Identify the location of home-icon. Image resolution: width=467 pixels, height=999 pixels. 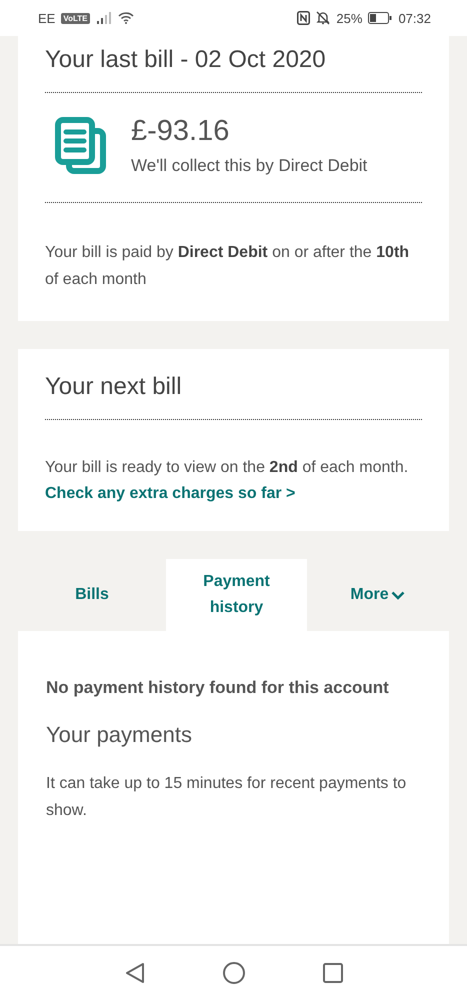
(233, 973).